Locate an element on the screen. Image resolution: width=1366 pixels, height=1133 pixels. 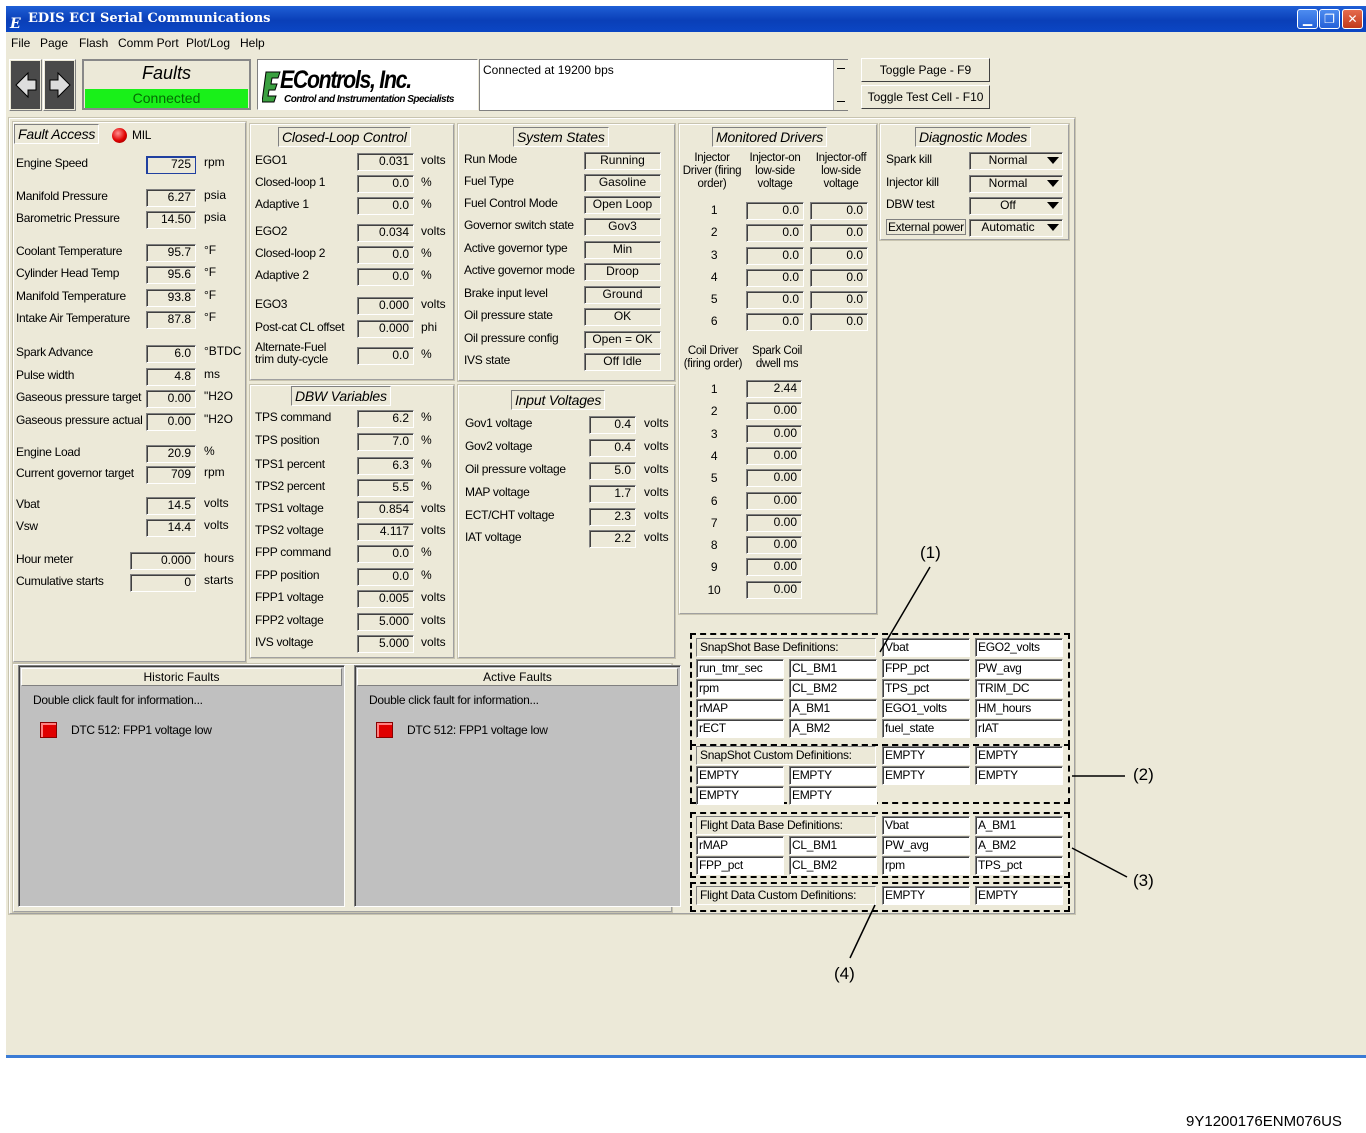
callout-4: (4) is located at coordinates (844, 973).